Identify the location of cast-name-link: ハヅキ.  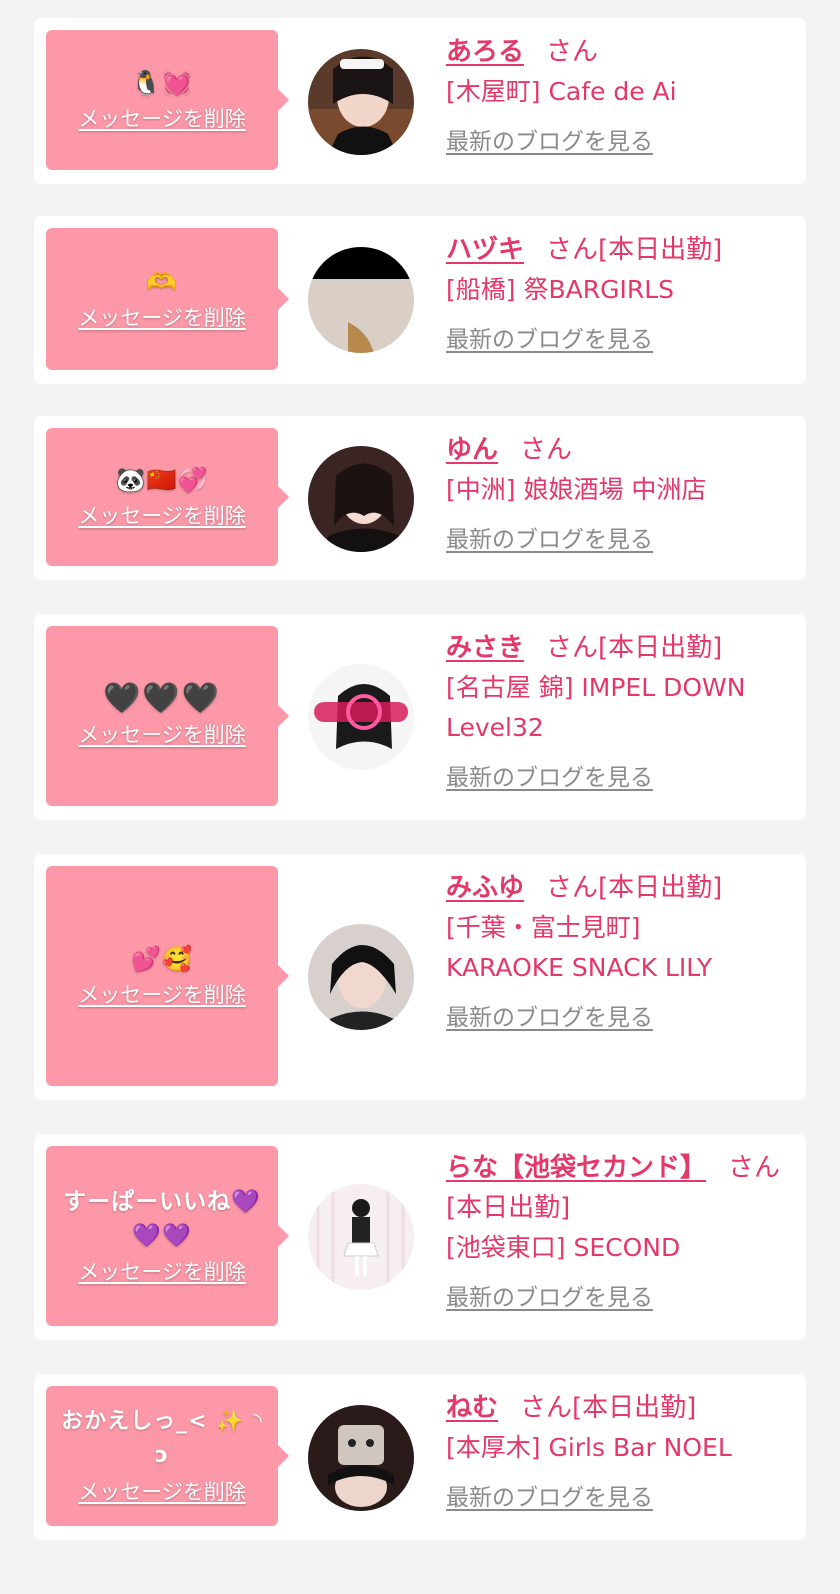
(485, 250).